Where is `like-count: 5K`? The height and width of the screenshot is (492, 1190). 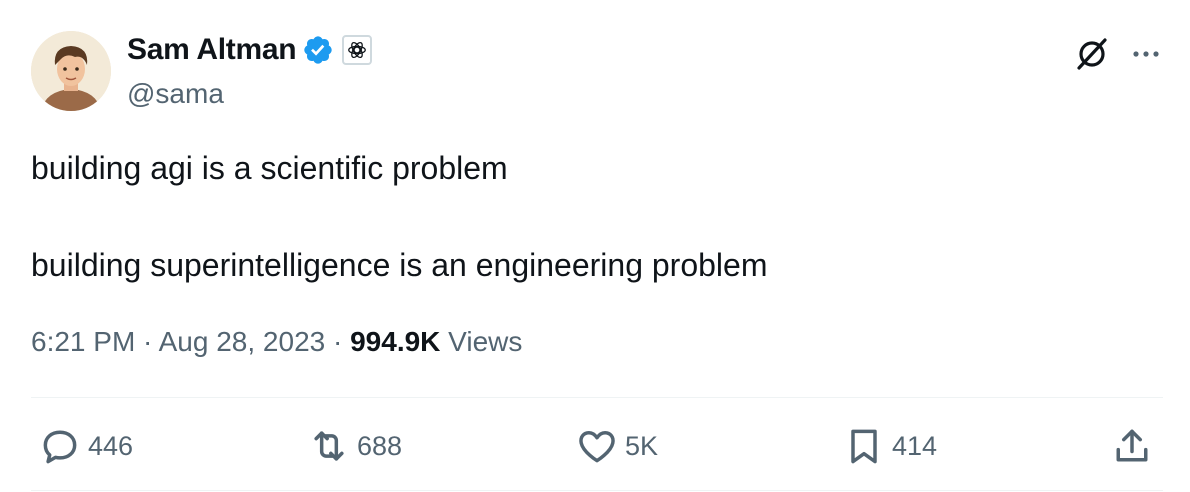
like-count: 5K is located at coordinates (642, 445).